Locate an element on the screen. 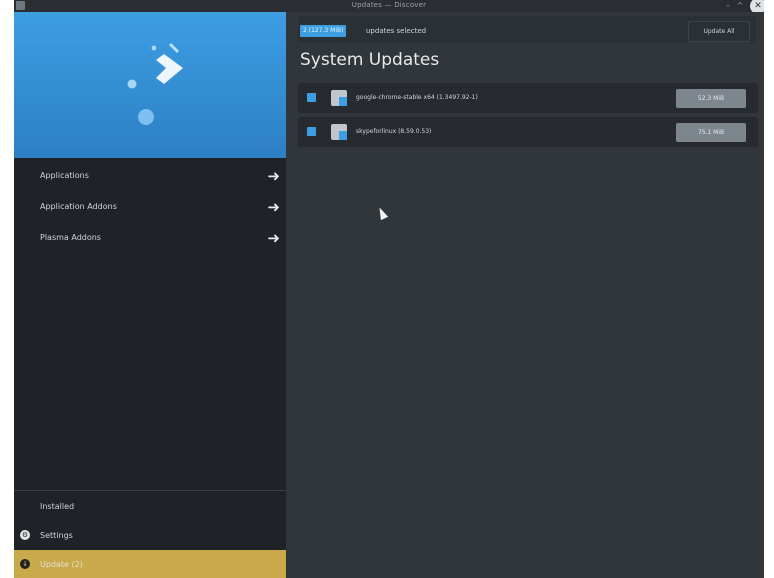  nav-item-installed: Installed is located at coordinates (150, 506).